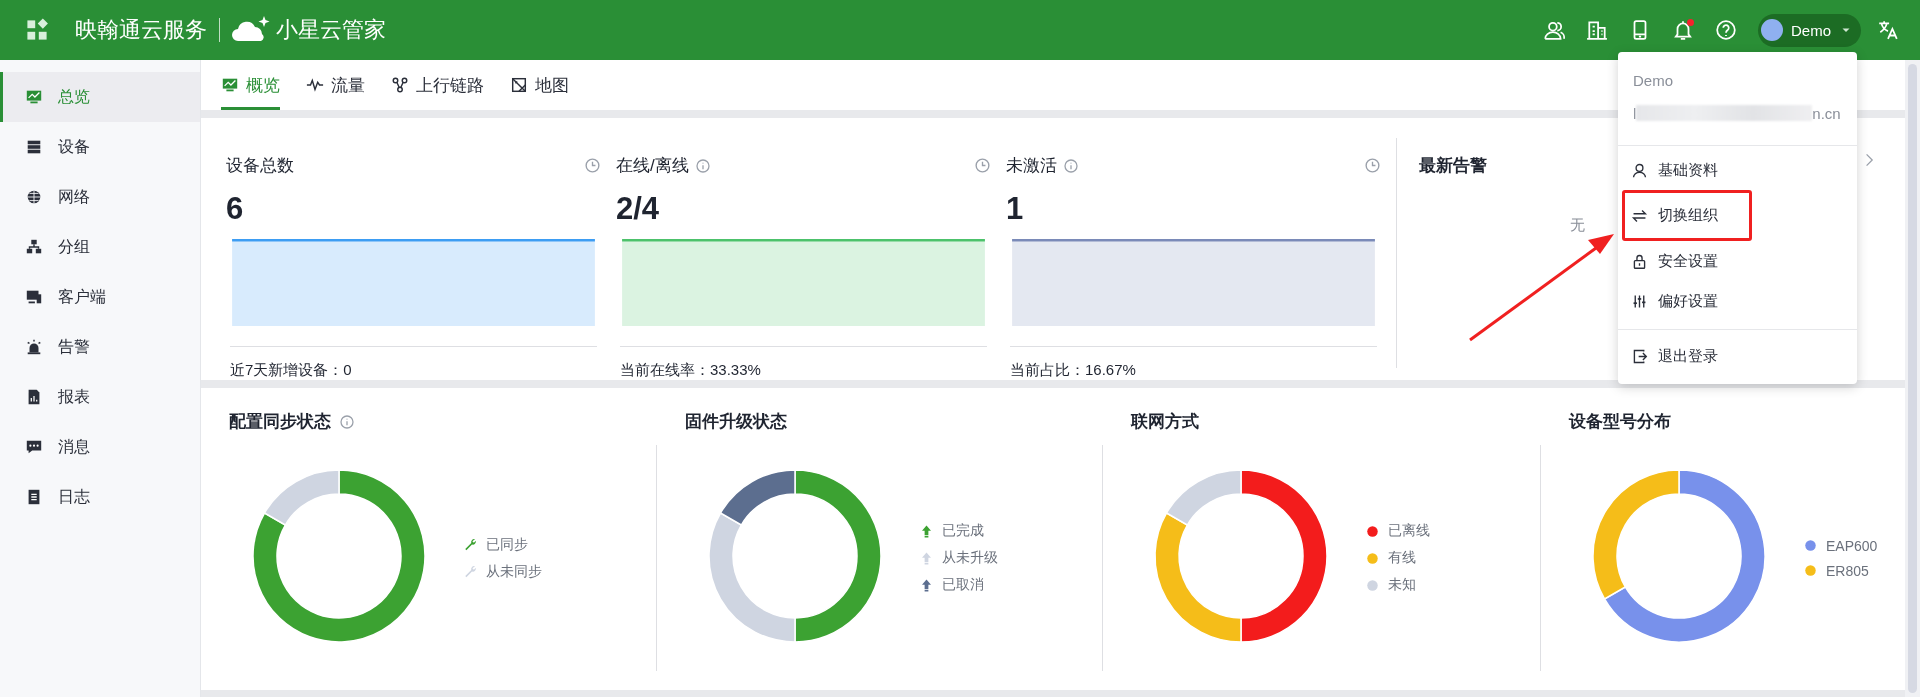 The height and width of the screenshot is (697, 1920). I want to click on legend-label: EAP600, so click(1852, 545).